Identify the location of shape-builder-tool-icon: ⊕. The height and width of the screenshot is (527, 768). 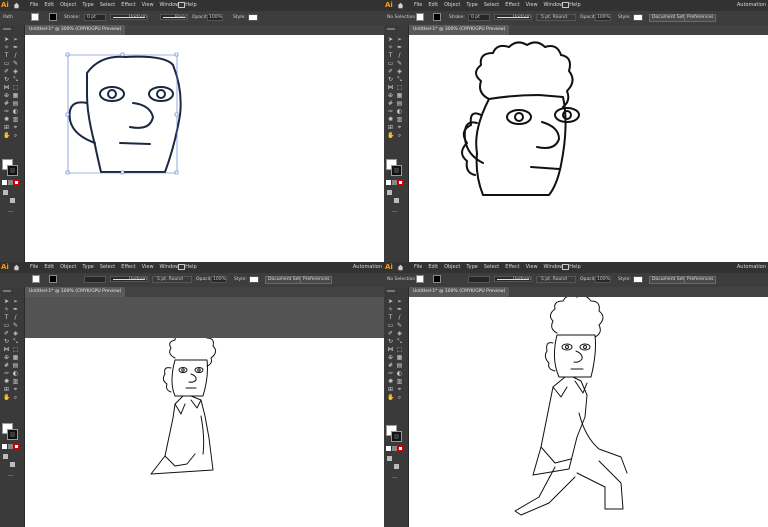
(390, 357).